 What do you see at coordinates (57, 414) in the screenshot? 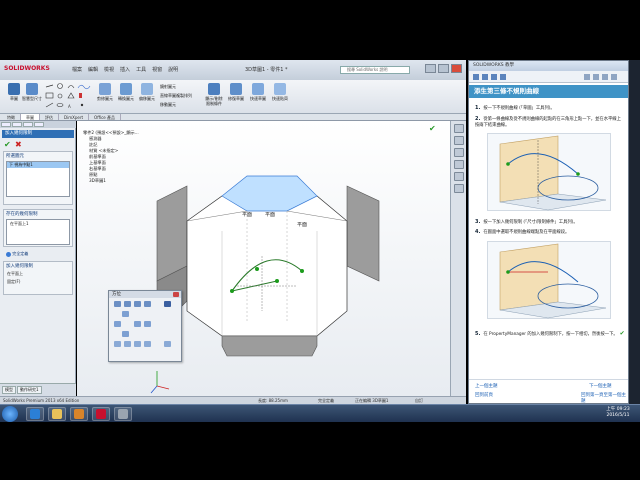
I see `explorer-taskbar-button` at bounding box center [57, 414].